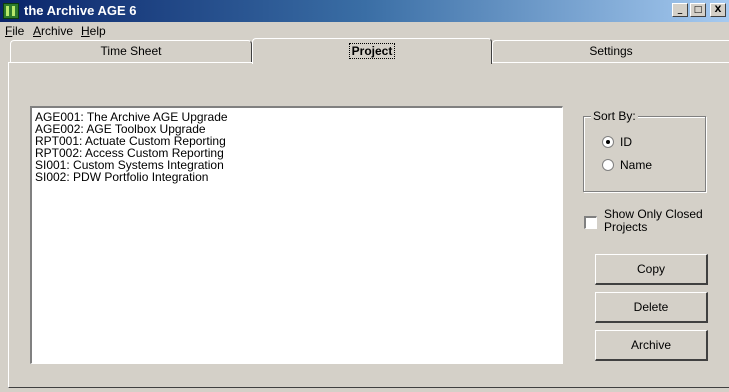  What do you see at coordinates (718, 10) in the screenshot?
I see `close-button: X` at bounding box center [718, 10].